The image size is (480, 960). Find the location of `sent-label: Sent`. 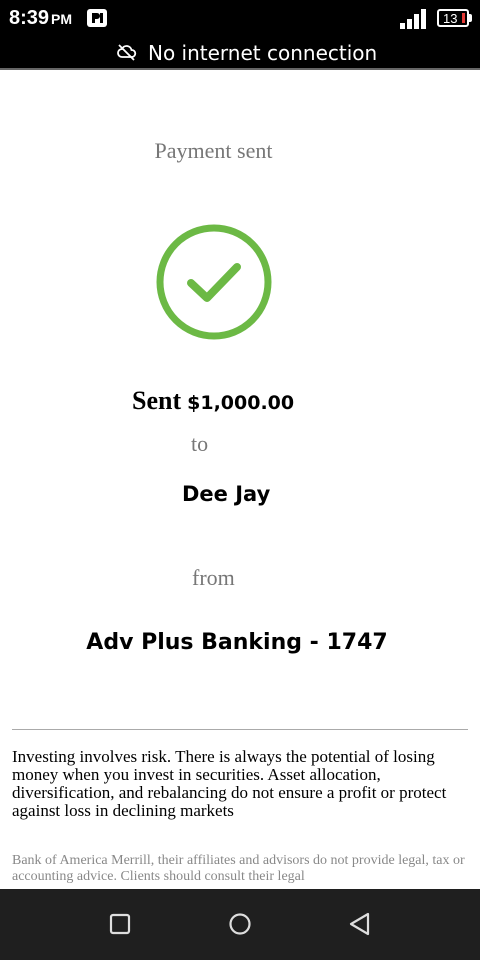

sent-label: Sent is located at coordinates (157, 400).